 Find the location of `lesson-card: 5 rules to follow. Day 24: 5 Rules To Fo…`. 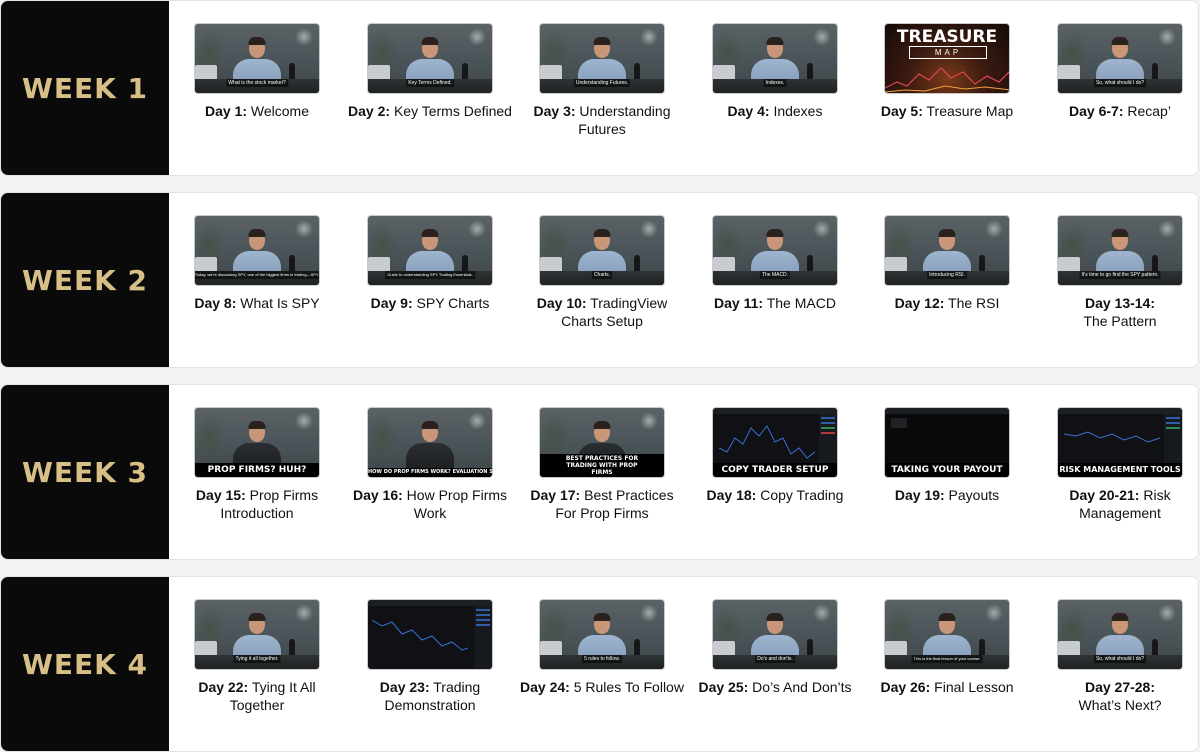

lesson-card: 5 rules to follow. Day 24: 5 Rules To Fo… is located at coordinates (602, 664).